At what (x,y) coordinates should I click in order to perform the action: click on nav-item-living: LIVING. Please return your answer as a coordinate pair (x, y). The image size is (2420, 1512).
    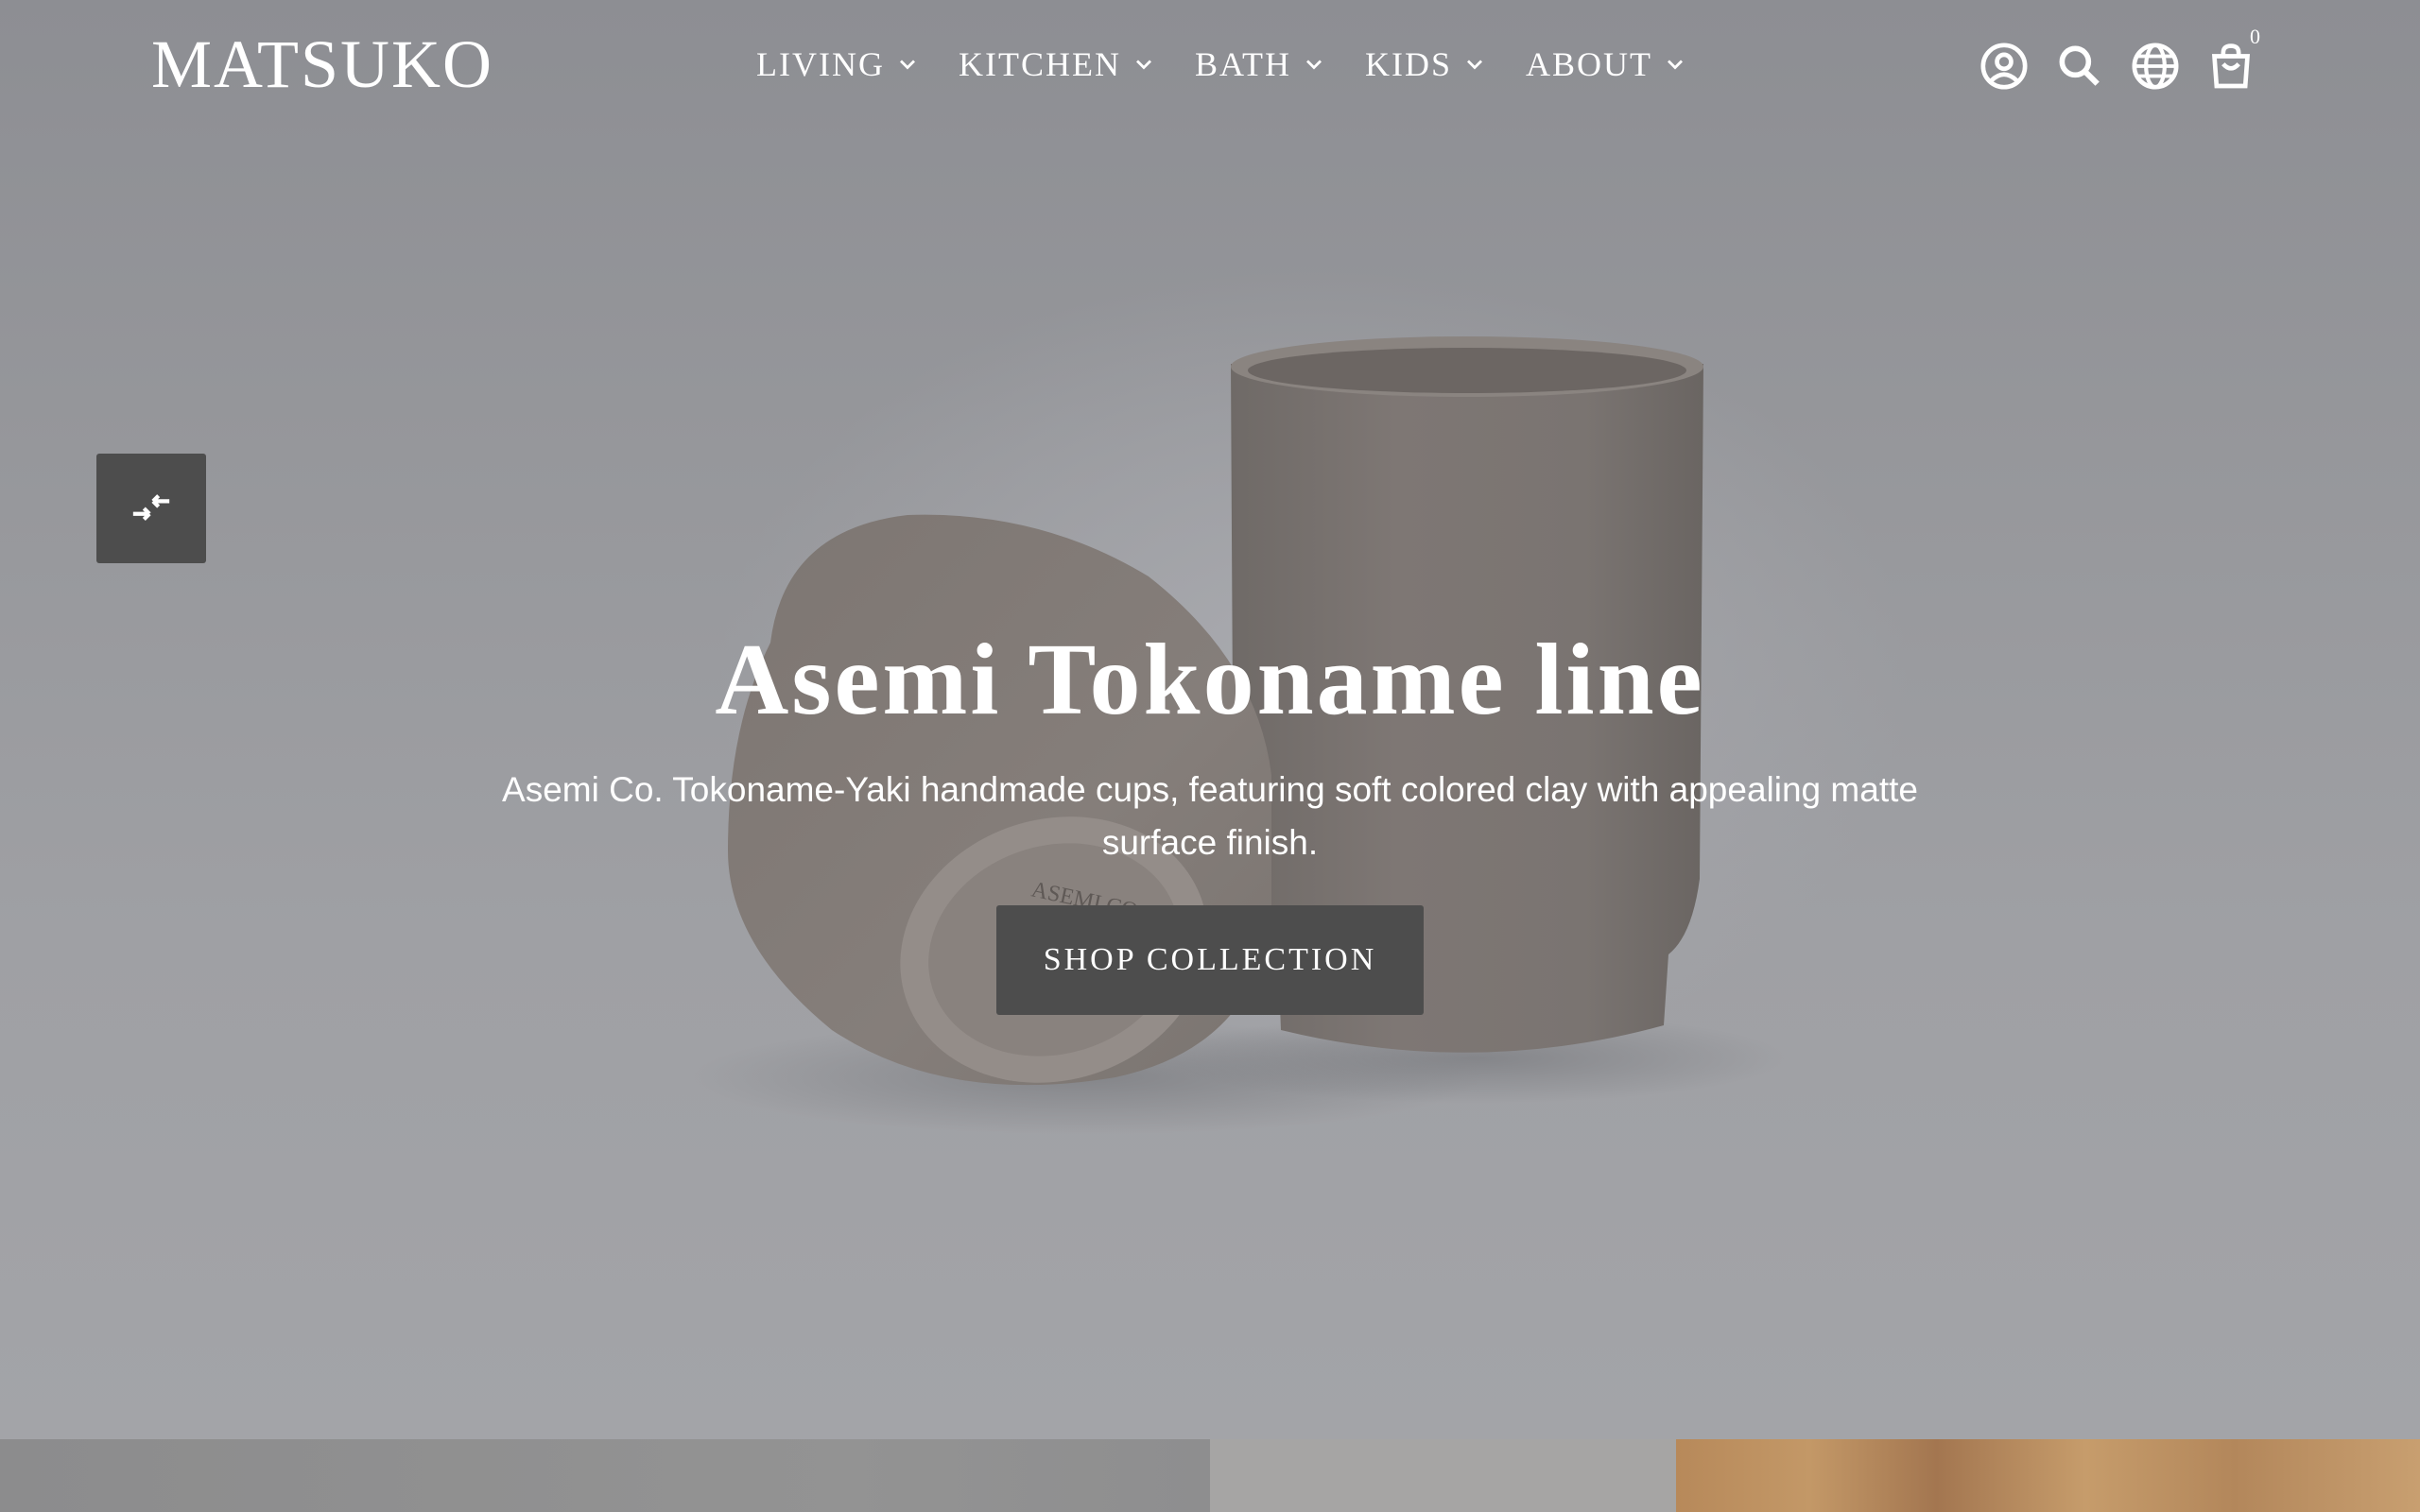
    Looking at the image, I should click on (838, 64).